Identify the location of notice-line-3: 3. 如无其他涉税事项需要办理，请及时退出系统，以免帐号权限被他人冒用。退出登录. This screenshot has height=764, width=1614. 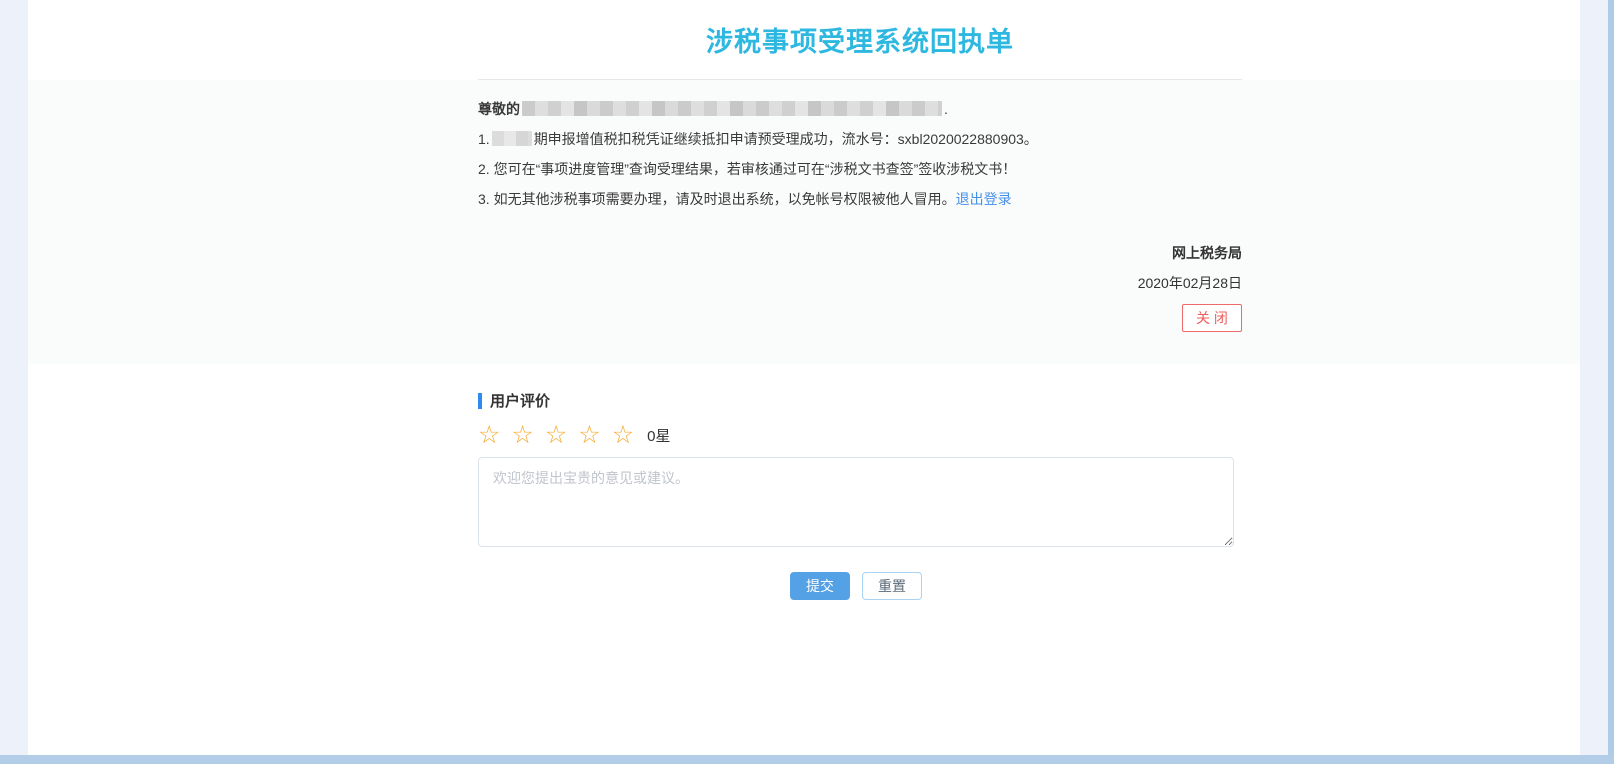
(860, 199).